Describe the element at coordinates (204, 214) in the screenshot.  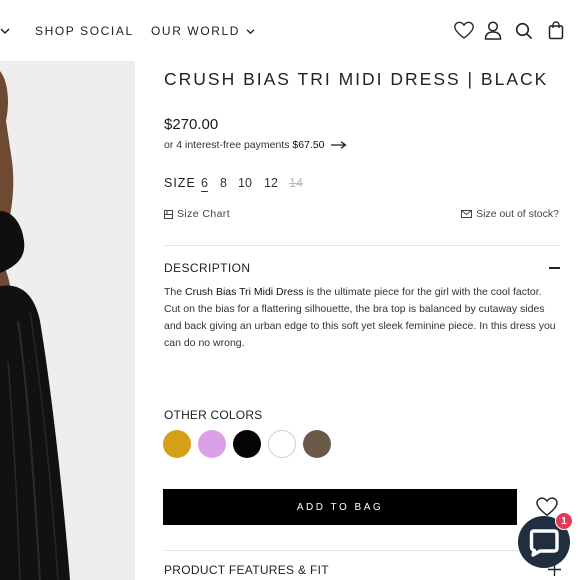
I see `size-chart-label: Size Chart` at that location.